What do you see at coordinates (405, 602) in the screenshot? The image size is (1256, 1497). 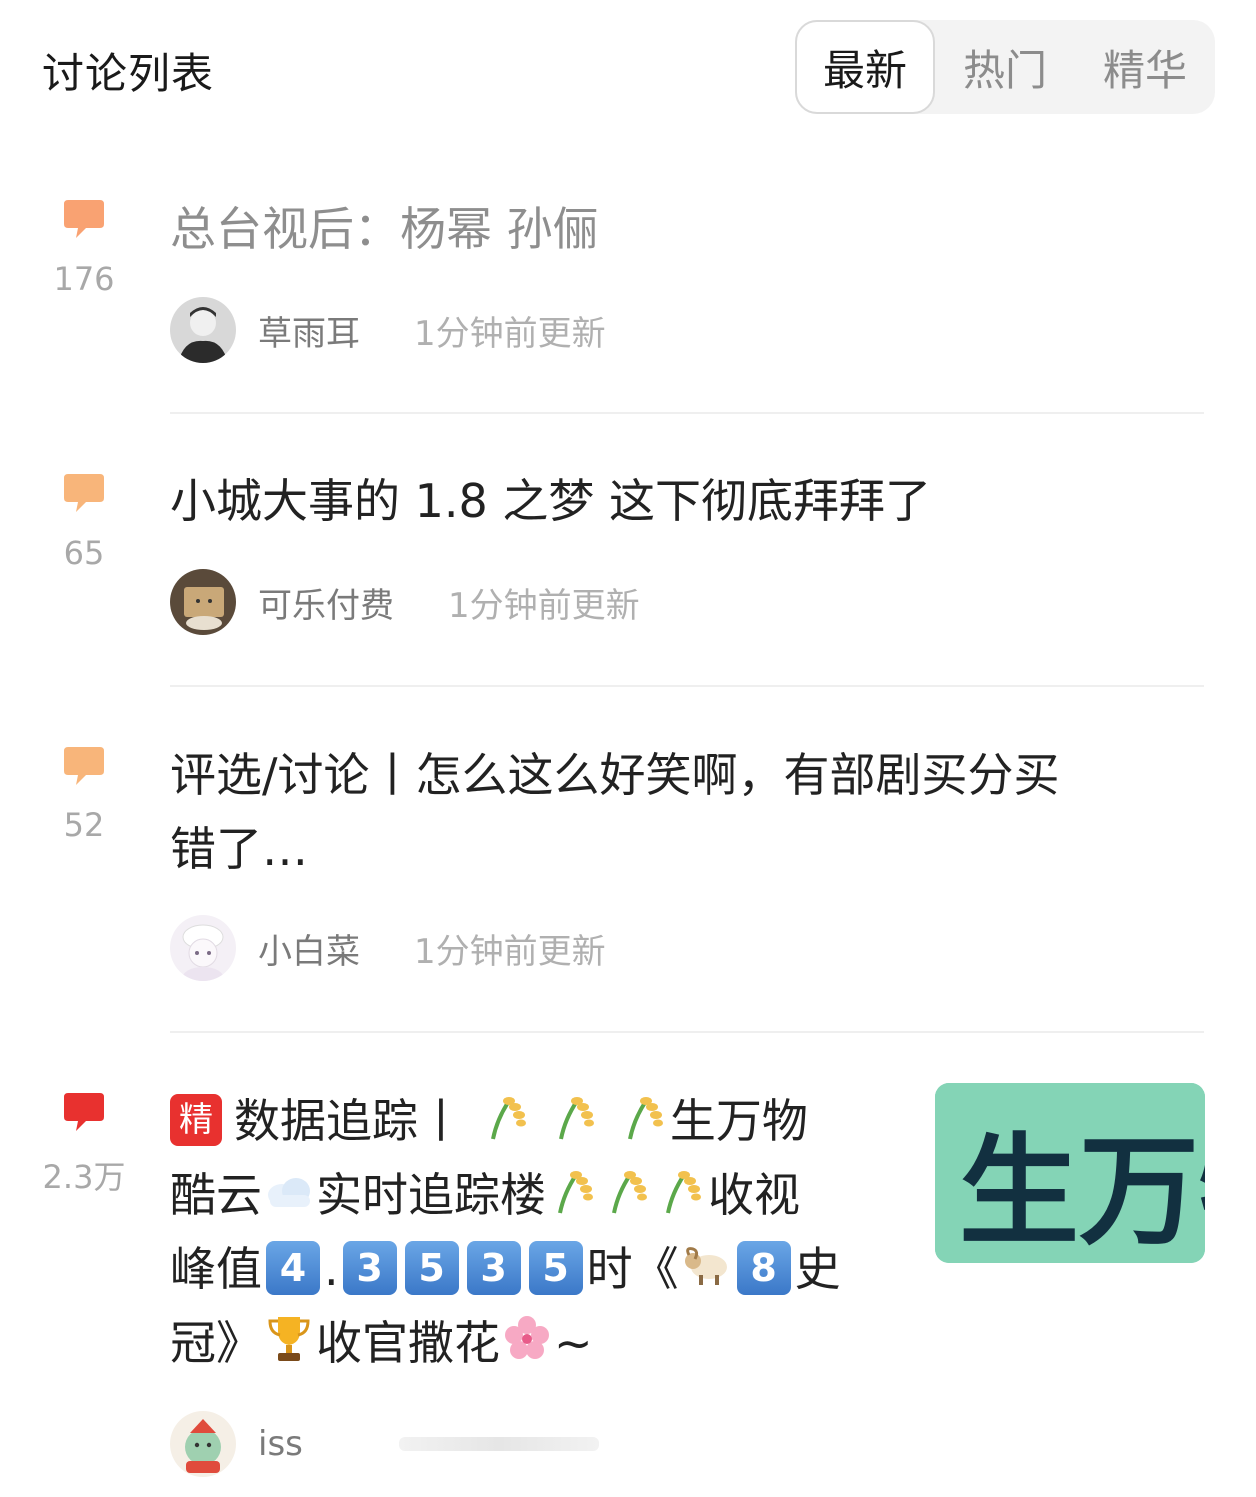 I see `thread-meta: 可乐付费 1分钟前更新` at bounding box center [405, 602].